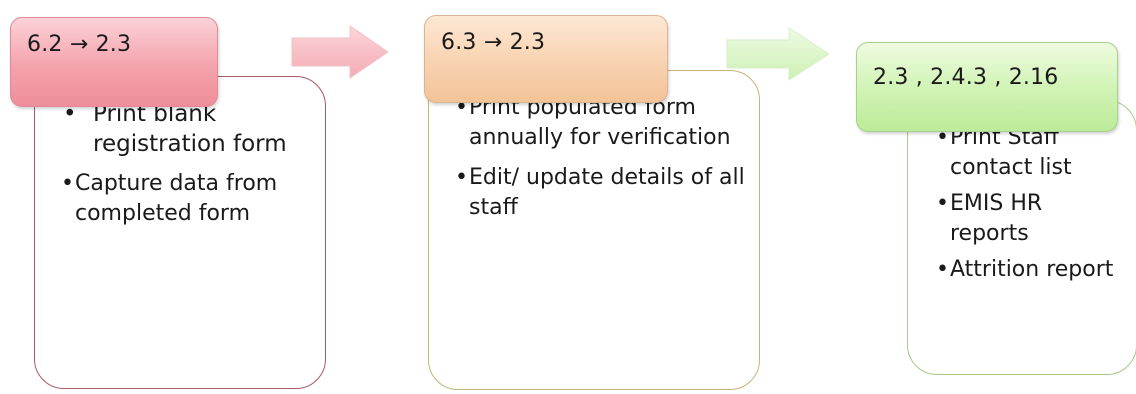 The width and height of the screenshot is (1136, 394). I want to click on stage-1-bullet-2: Capture data from completed form, so click(183, 199).